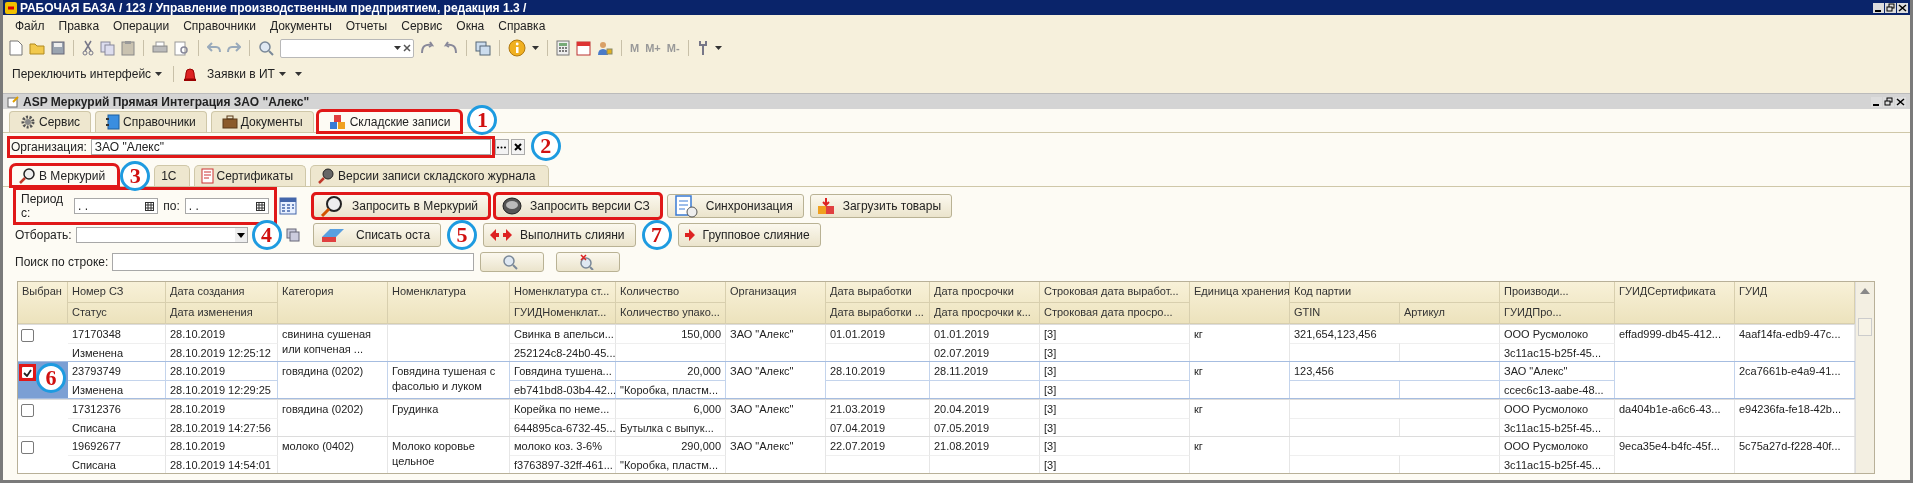  What do you see at coordinates (290, 147) in the screenshot?
I see `organization-field: ЗАО "Алекс"` at bounding box center [290, 147].